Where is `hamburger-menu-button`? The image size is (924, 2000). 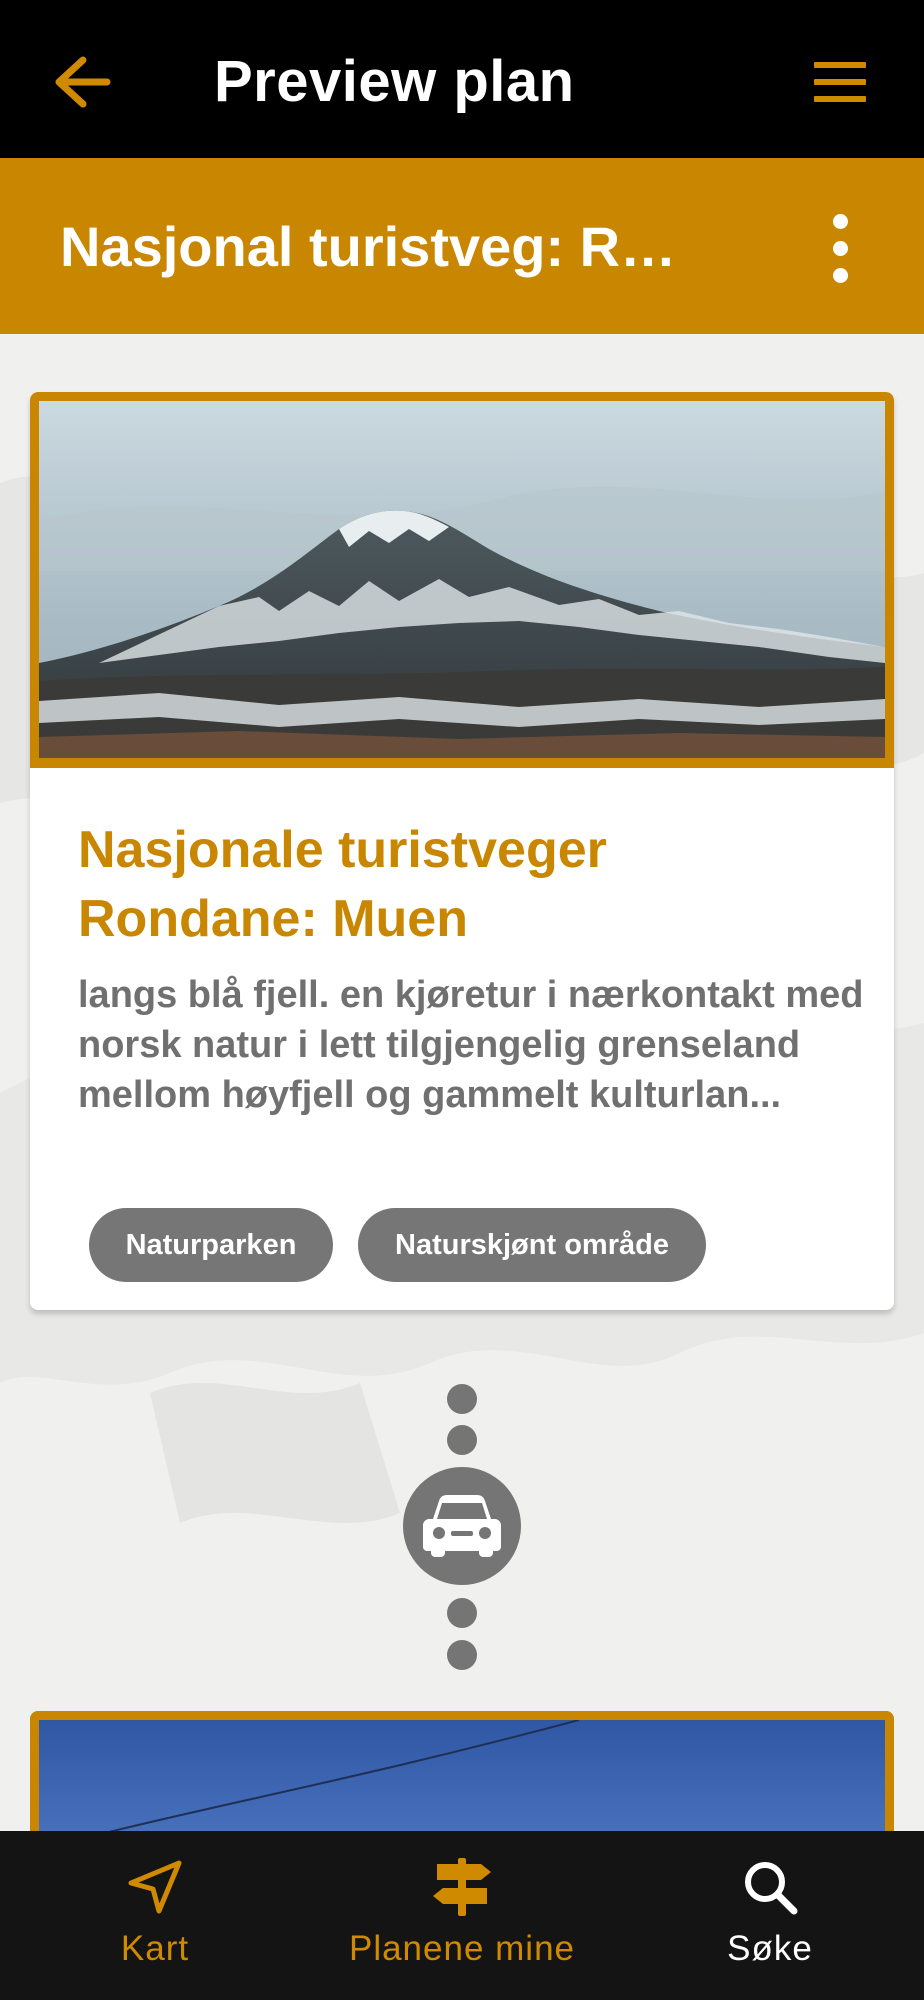 hamburger-menu-button is located at coordinates (840, 82).